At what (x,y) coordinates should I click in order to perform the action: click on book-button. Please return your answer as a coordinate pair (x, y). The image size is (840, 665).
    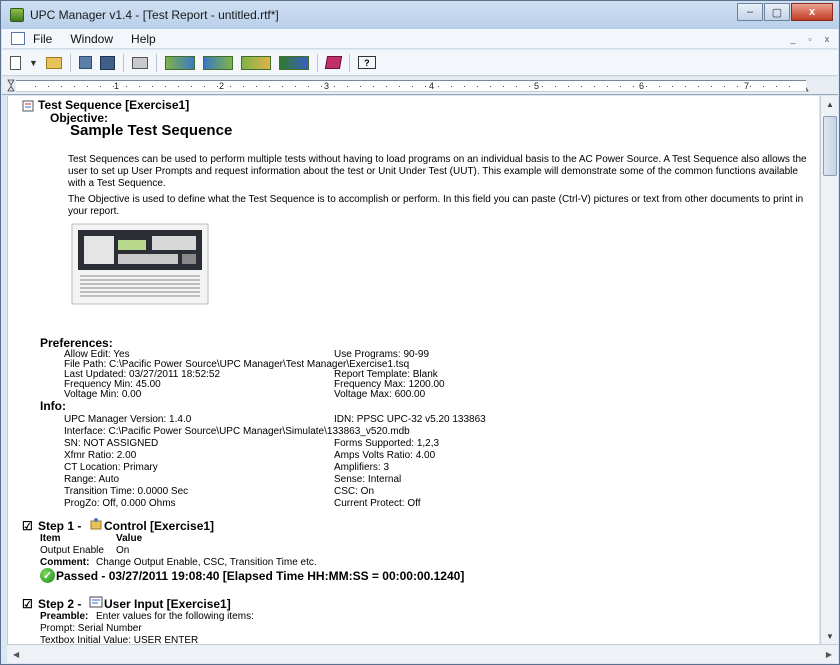
    Looking at the image, I should click on (333, 63).